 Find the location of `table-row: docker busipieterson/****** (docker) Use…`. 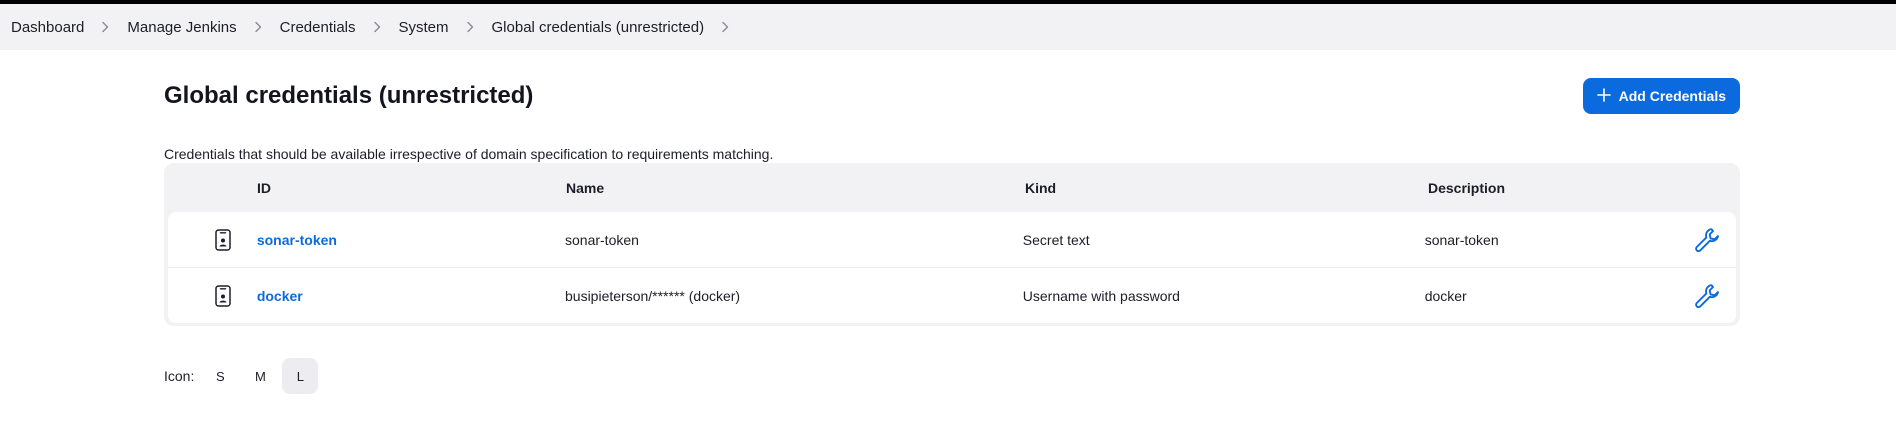

table-row: docker busipieterson/****** (docker) Use… is located at coordinates (952, 295).